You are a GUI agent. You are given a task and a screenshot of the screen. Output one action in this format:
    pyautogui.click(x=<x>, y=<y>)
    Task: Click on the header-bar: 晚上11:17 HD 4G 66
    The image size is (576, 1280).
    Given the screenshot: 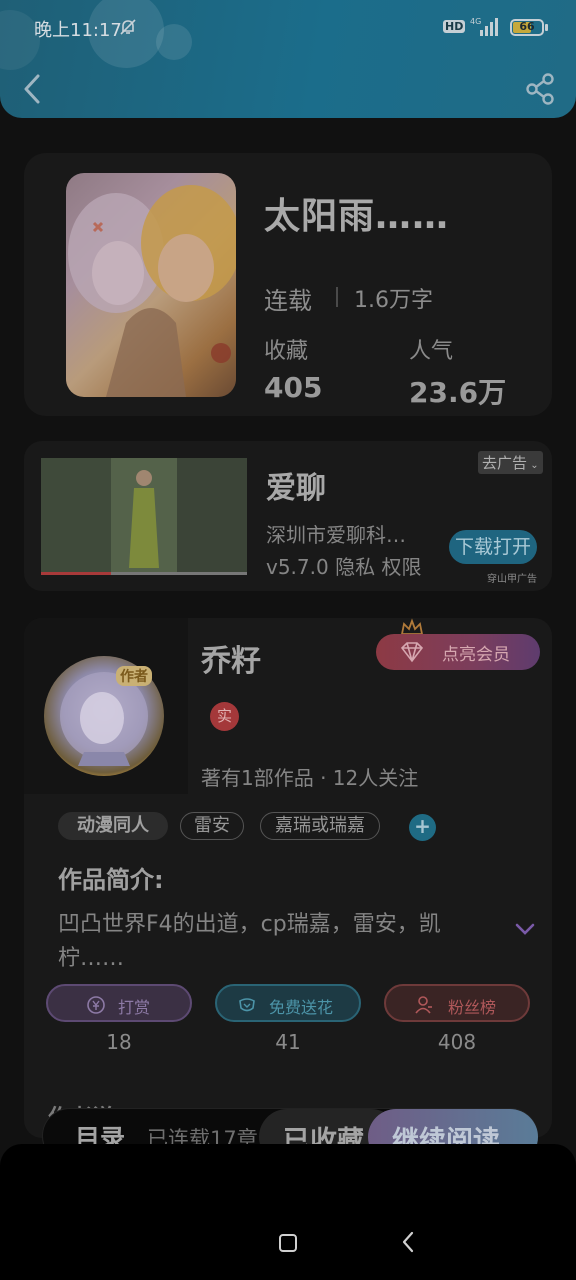 What is the action you would take?
    pyautogui.click(x=288, y=59)
    